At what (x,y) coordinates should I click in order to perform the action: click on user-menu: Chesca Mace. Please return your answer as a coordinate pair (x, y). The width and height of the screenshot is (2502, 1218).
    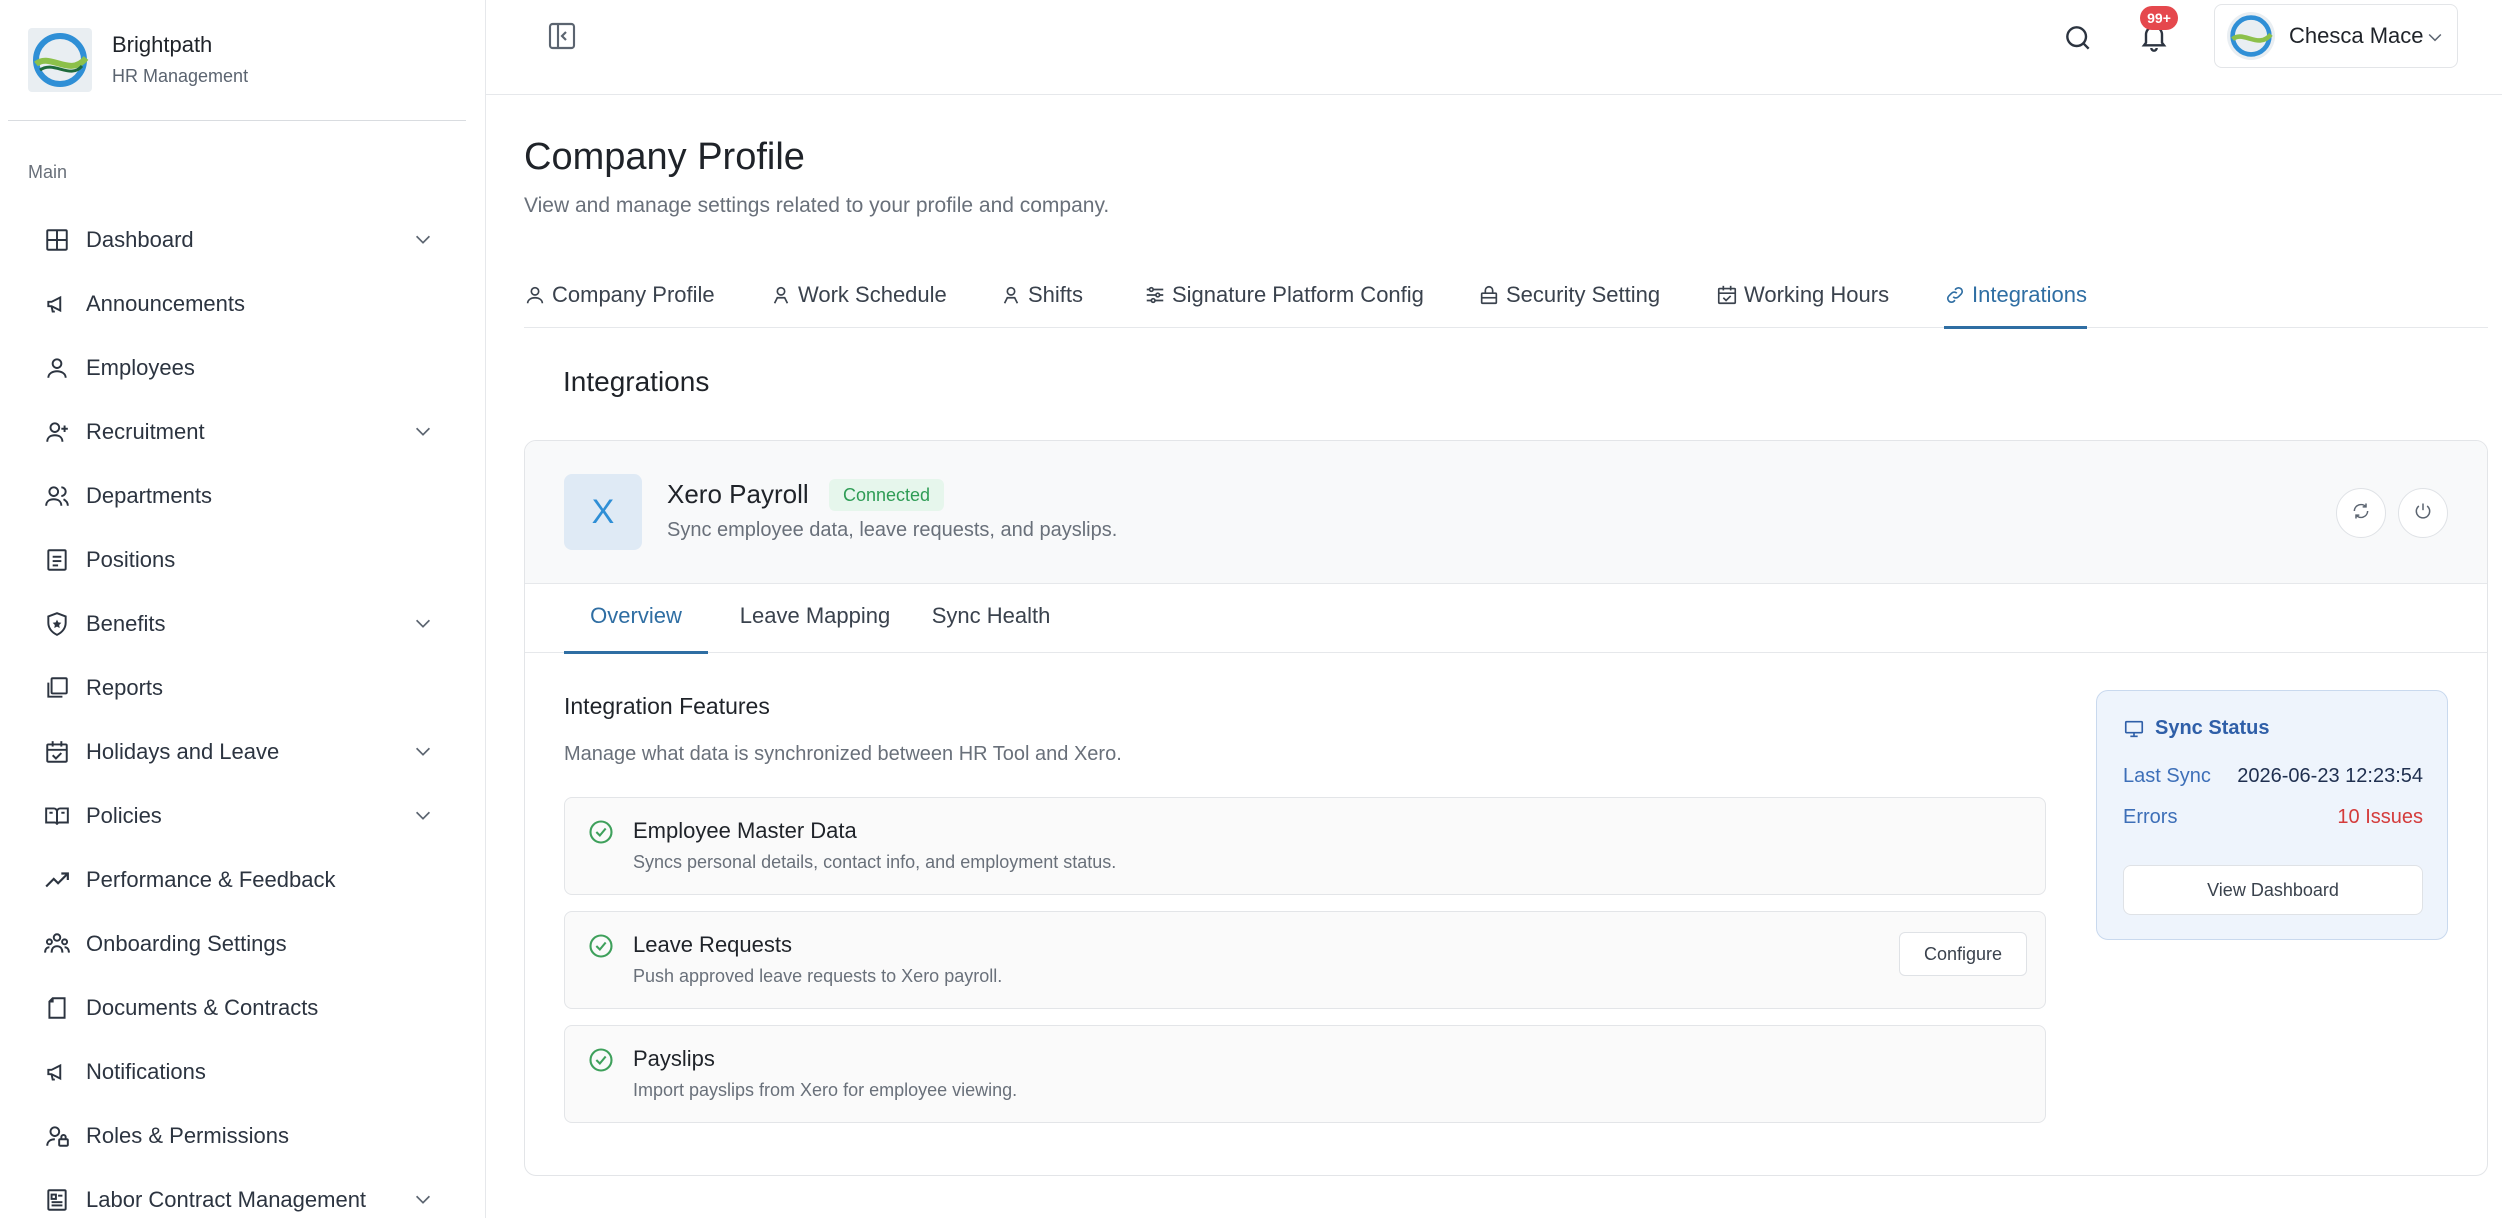
    Looking at the image, I should click on (2336, 36).